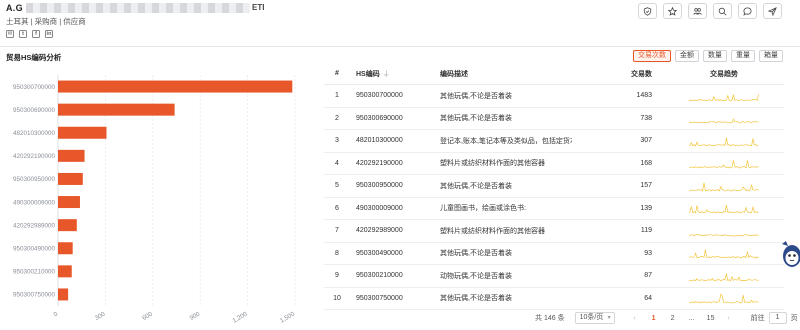 The height and width of the screenshot is (330, 800). I want to click on users-icon, so click(697, 11).